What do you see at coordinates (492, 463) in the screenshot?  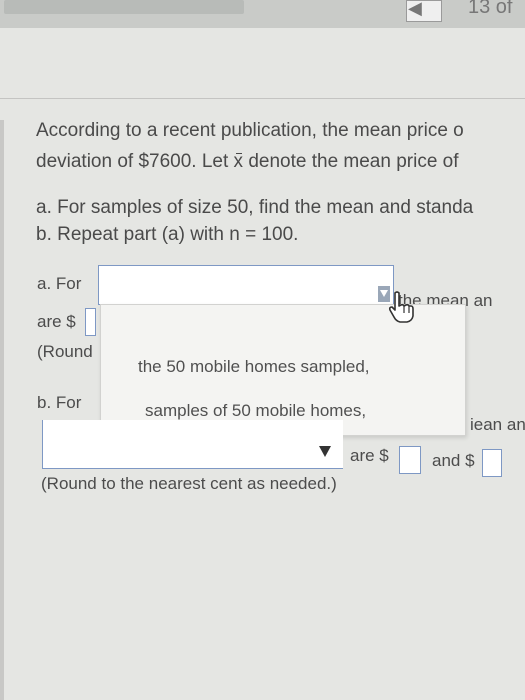 I see `answer-b-sd-input` at bounding box center [492, 463].